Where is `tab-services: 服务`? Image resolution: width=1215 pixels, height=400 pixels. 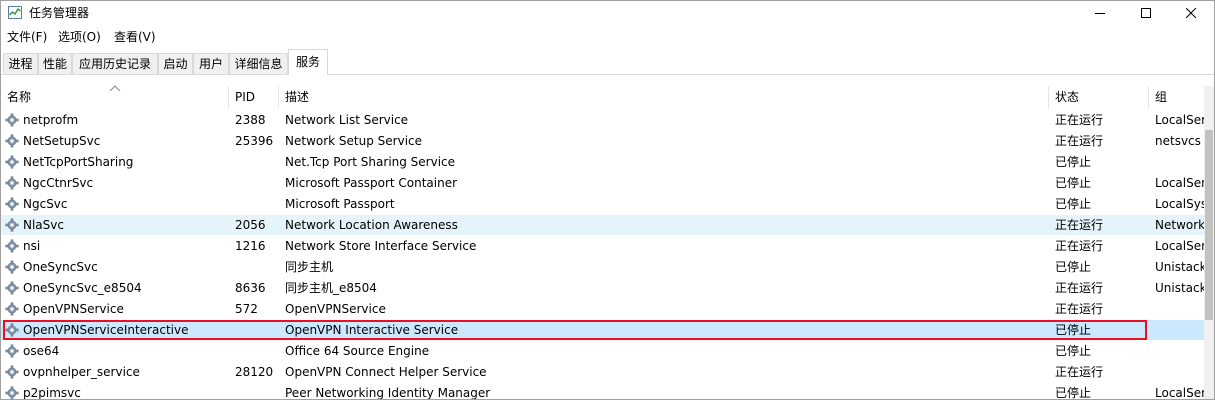 tab-services: 服务 is located at coordinates (308, 62).